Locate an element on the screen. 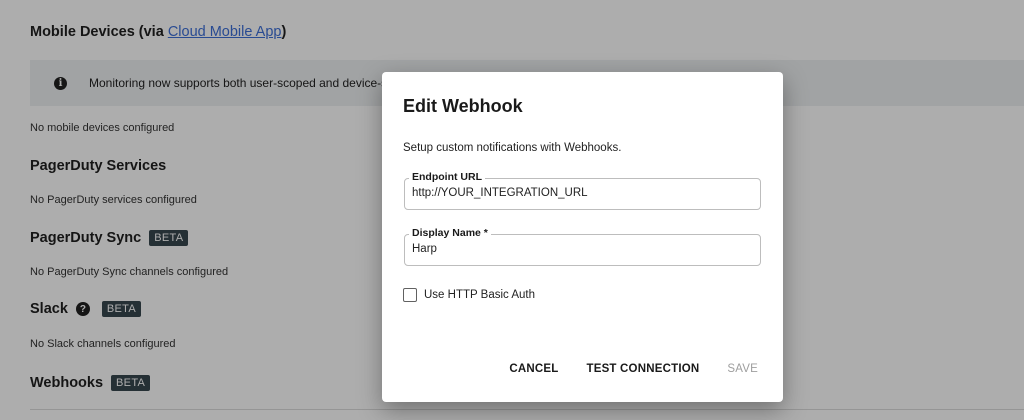 The image size is (1024, 420). basic-auth-checkbox is located at coordinates (410, 295).